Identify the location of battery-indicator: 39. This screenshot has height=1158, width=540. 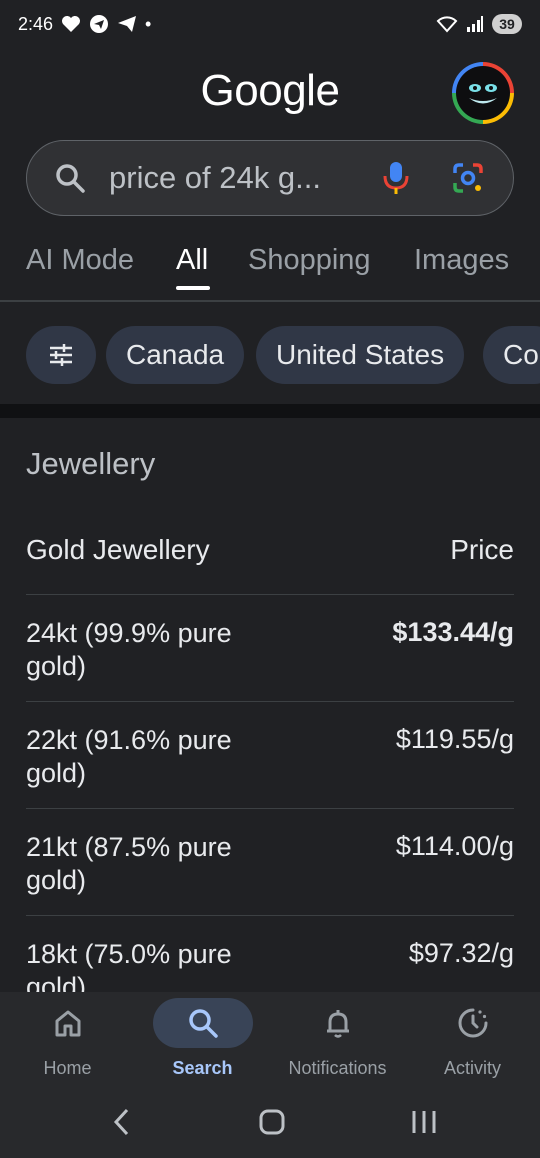
(507, 24).